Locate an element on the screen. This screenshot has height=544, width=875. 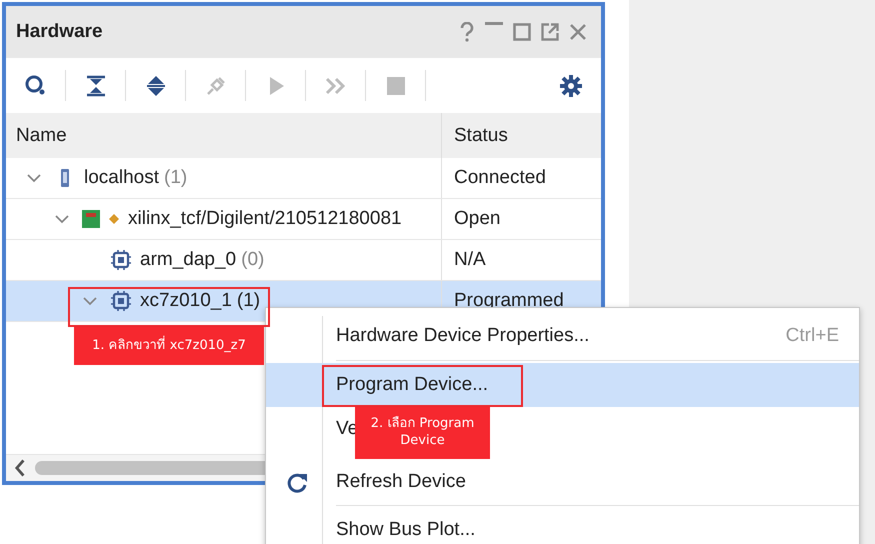
maximize-icon is located at coordinates (522, 32).